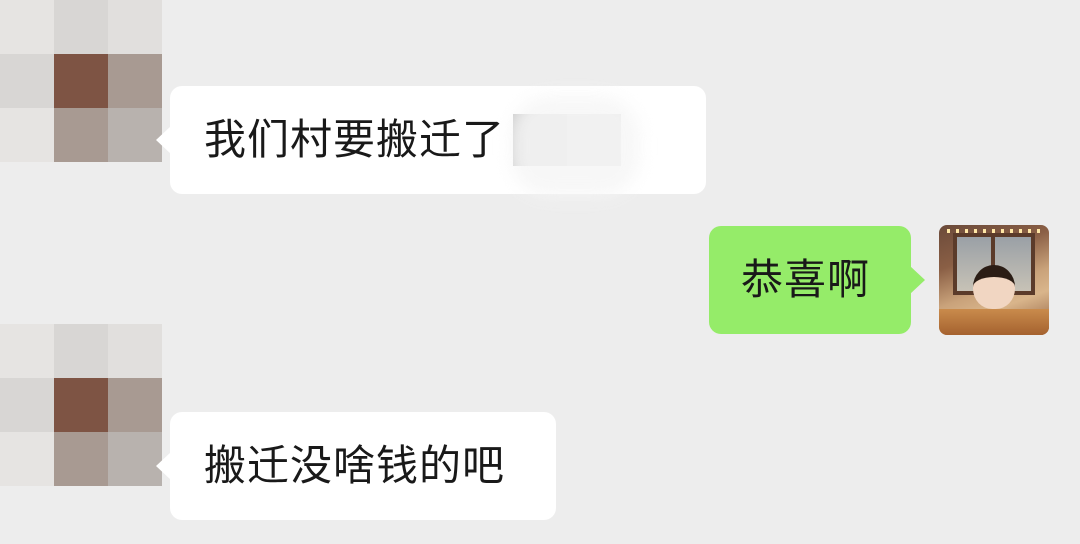  Describe the element at coordinates (994, 322) in the screenshot. I see `sill-detail` at that location.